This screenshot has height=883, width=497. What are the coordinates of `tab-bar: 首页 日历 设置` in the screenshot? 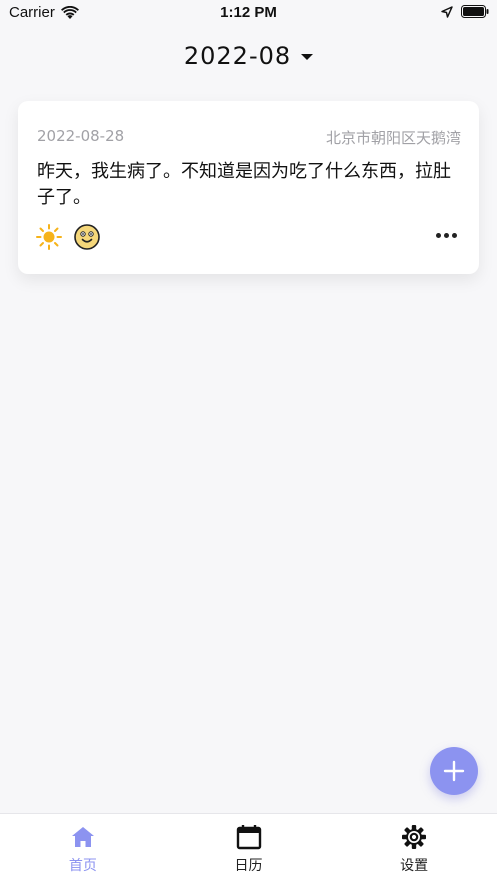 It's located at (248, 848).